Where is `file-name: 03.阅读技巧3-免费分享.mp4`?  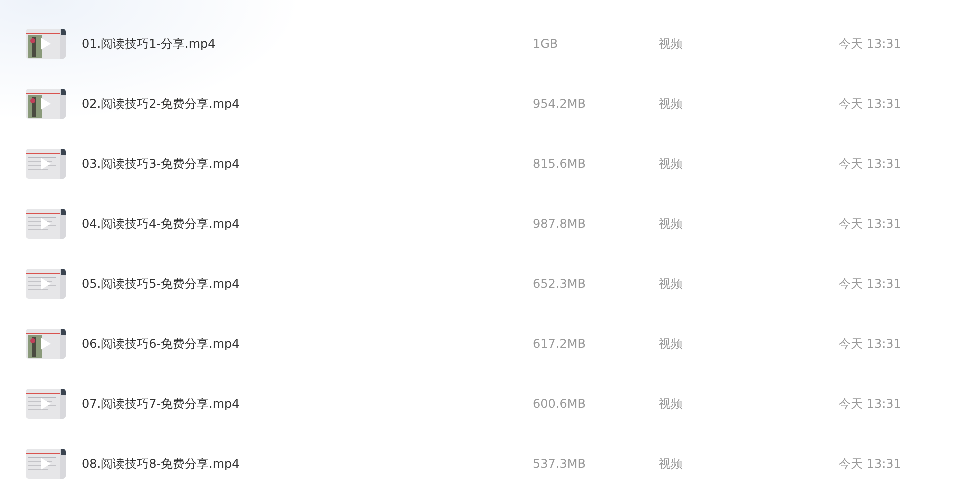 file-name: 03.阅读技巧3-免费分享.mp4 is located at coordinates (307, 164).